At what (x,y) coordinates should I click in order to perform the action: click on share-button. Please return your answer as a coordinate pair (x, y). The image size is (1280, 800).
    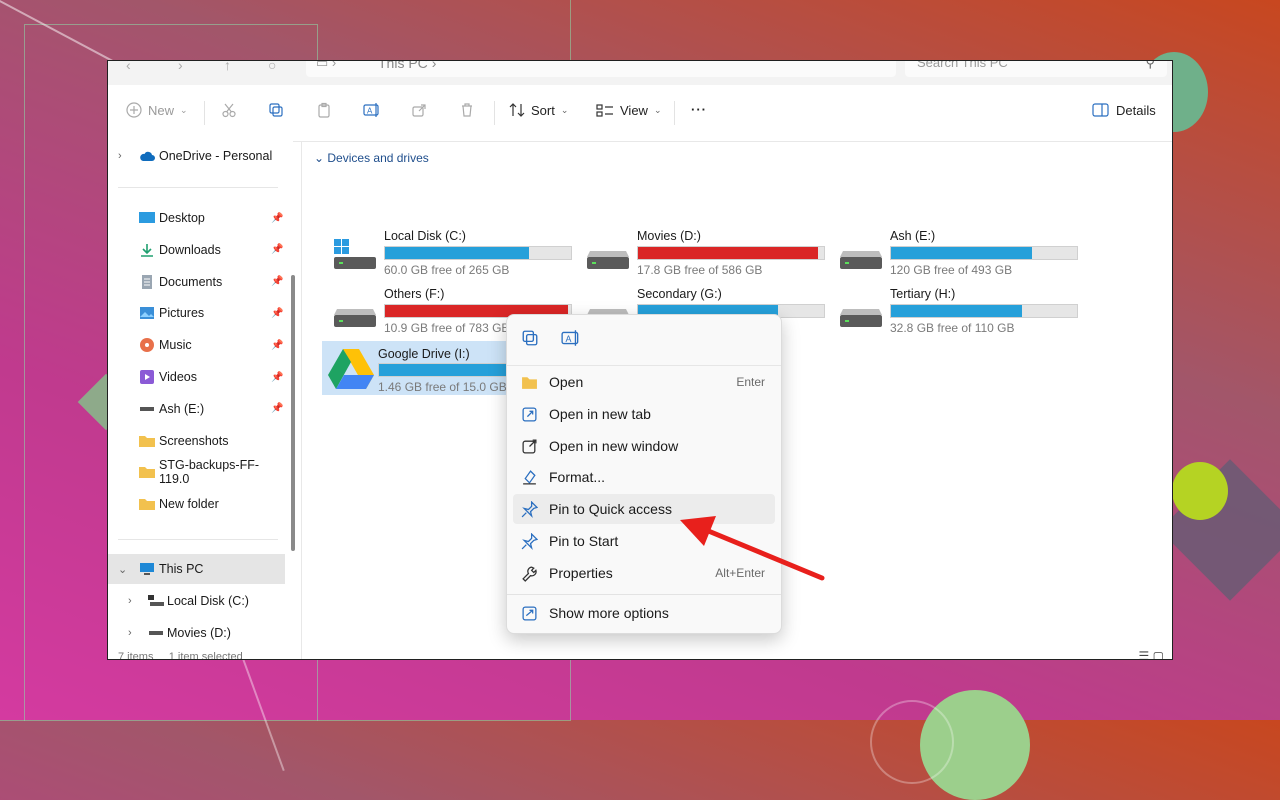
    Looking at the image, I should click on (419, 110).